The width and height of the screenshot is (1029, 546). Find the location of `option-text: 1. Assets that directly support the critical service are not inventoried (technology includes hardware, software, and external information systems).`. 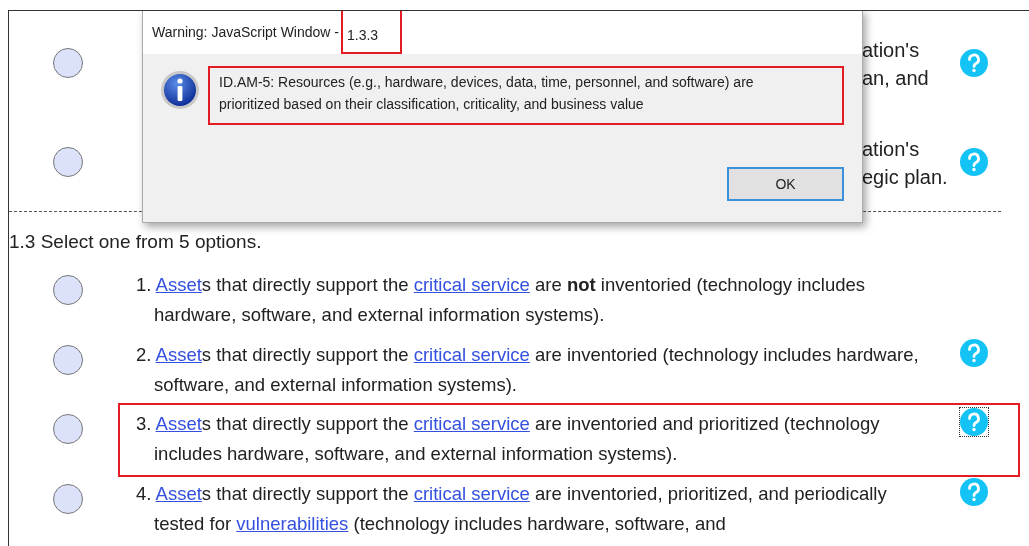

option-text: 1. Assets that directly support the critical service are not inventoried (technology includes hardware, software, and external information systems). is located at coordinates (501, 300).